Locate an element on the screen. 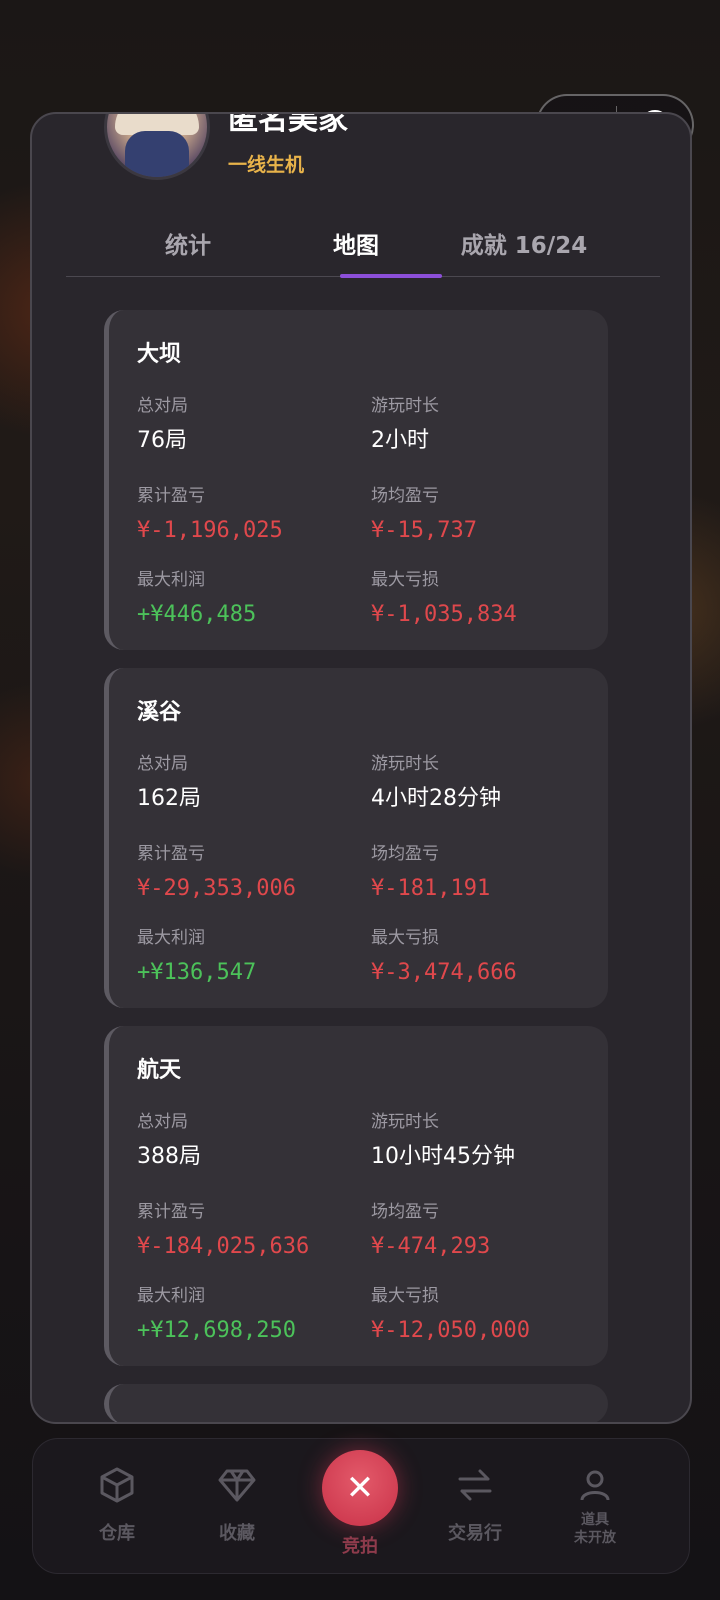 This screenshot has height=1600, width=720. close-icon: ✕ is located at coordinates (360, 1488).